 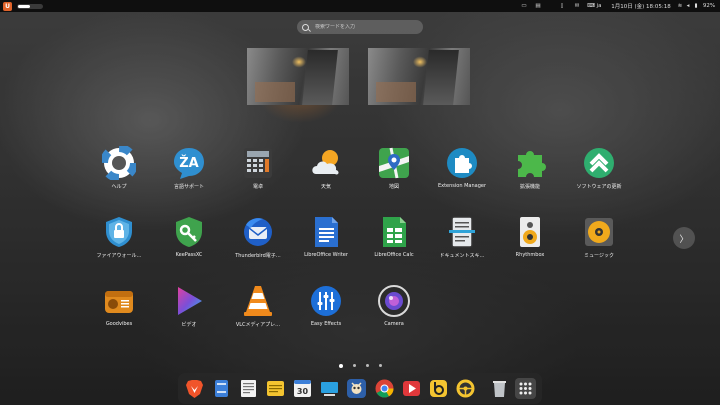 What do you see at coordinates (189, 232) in the screenshot?
I see `keepassxc-icon` at bounding box center [189, 232].